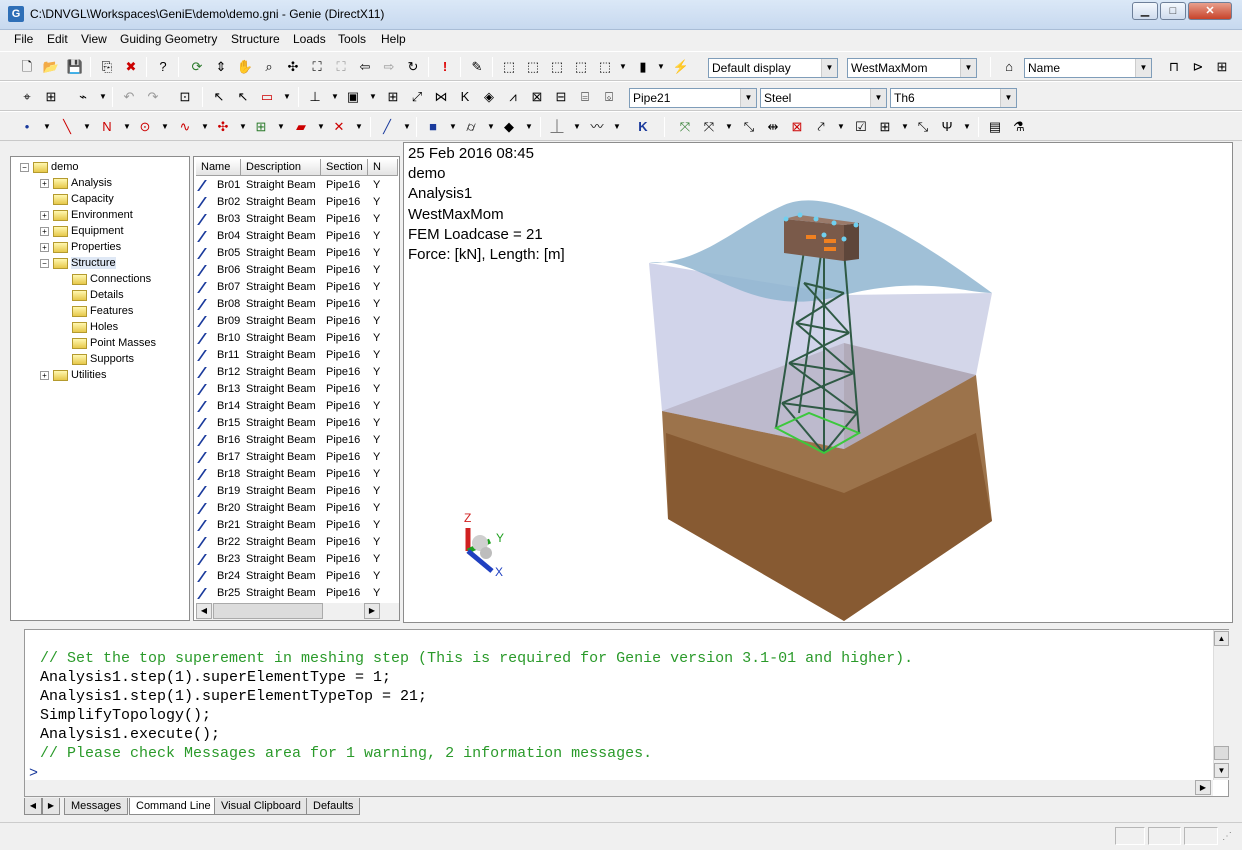  What do you see at coordinates (95, 327) in the screenshot?
I see `tree-node-holes: Holes` at bounding box center [95, 327].